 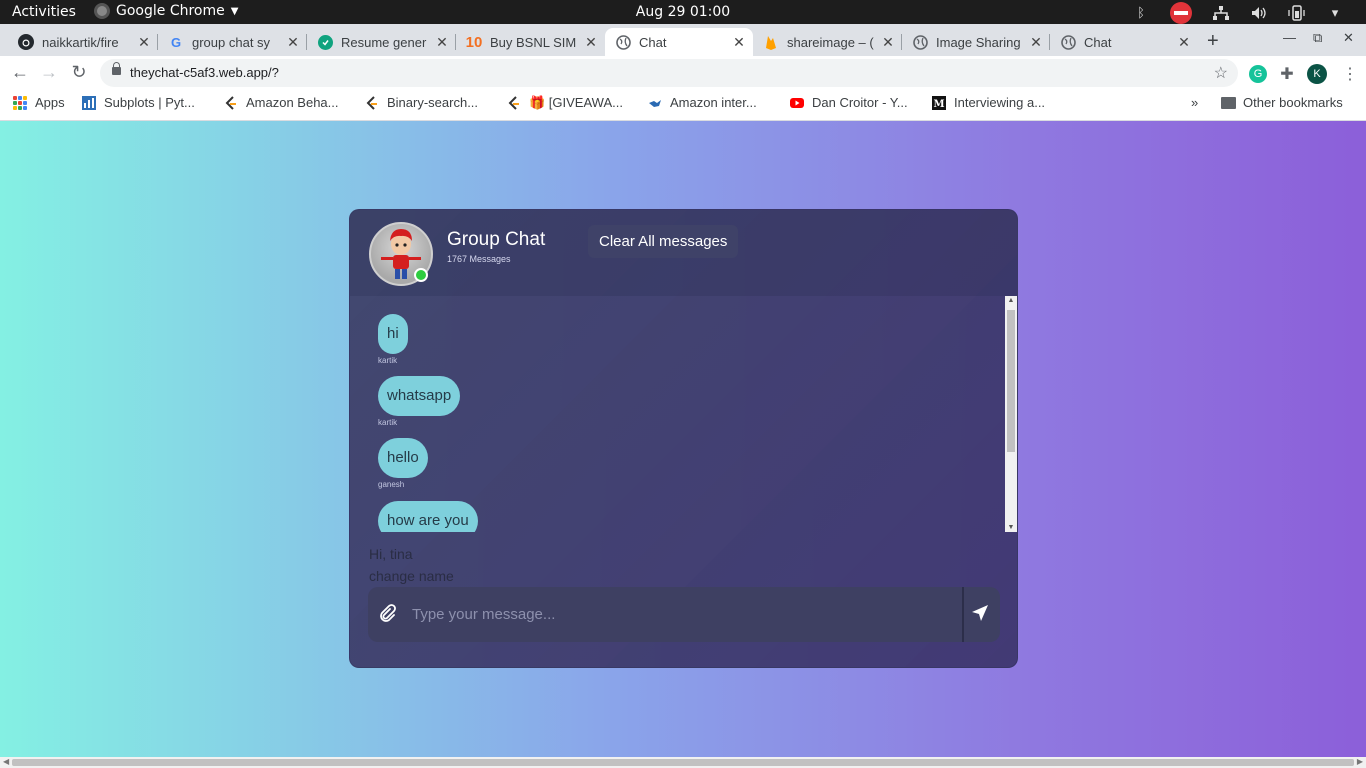 I want to click on close-window-icon: ✕, so click(x=1348, y=38).